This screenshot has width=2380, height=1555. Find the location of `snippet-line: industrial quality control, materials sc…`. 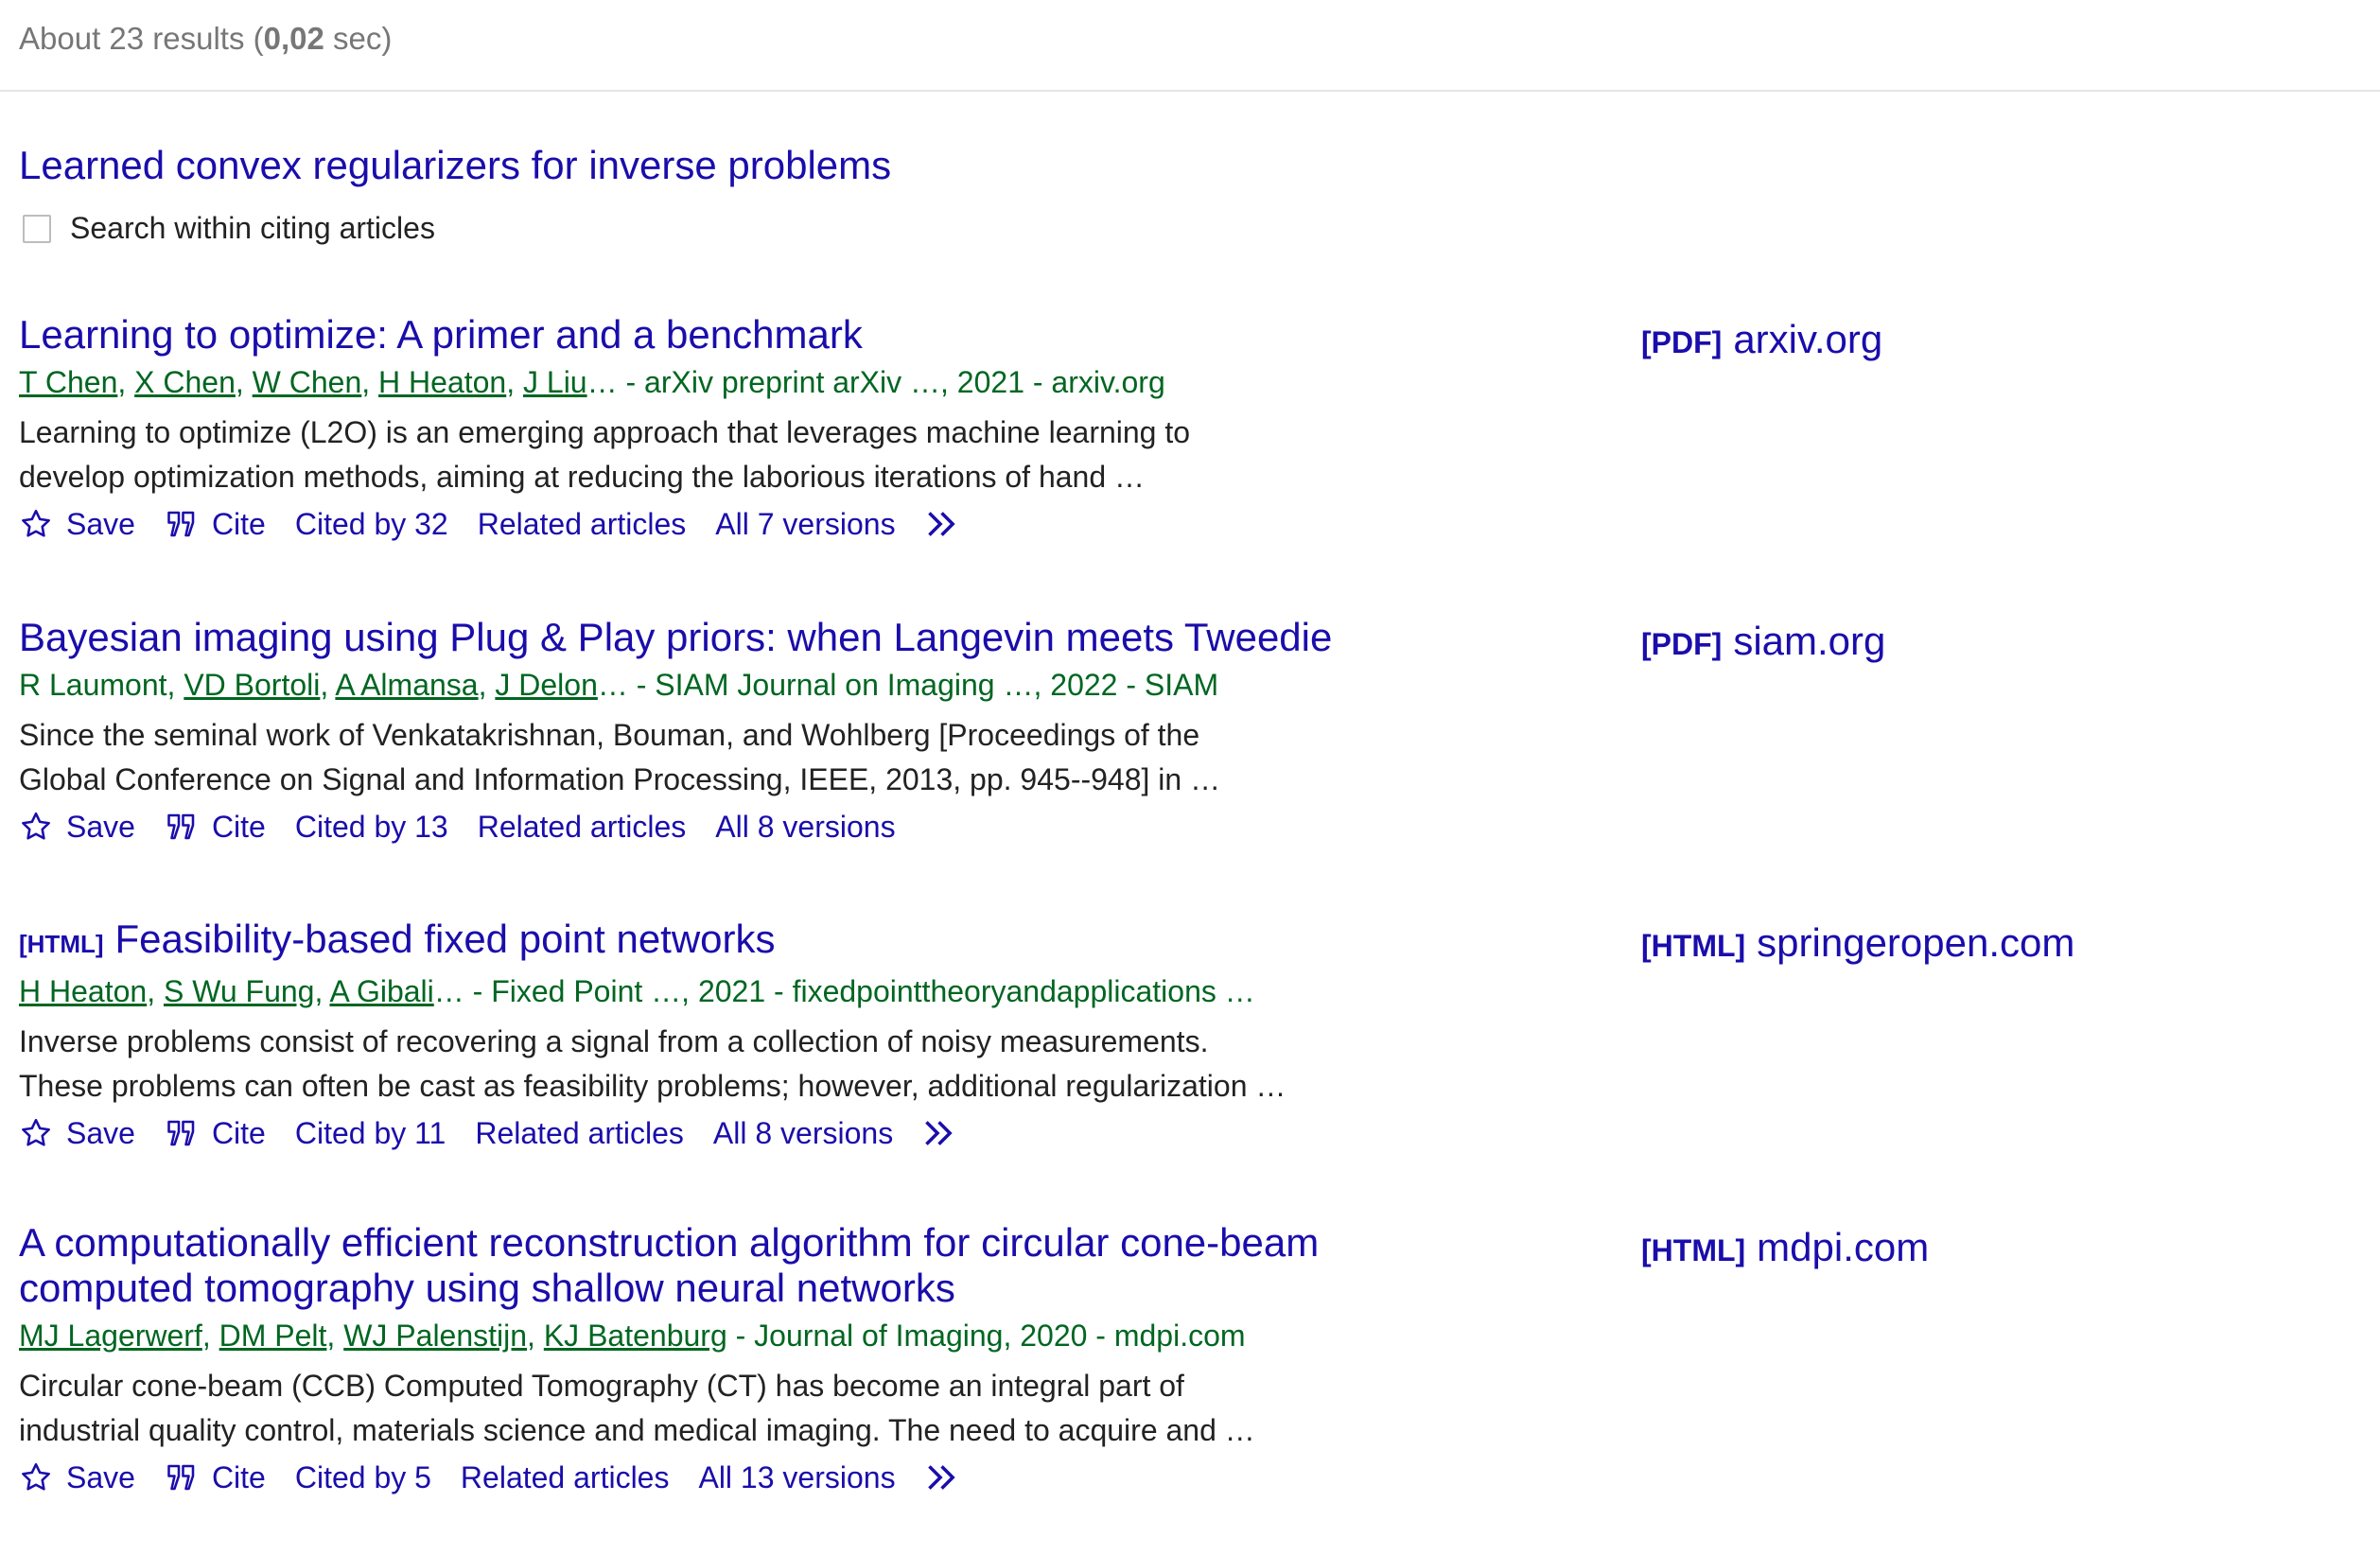

snippet-line: industrial quality control, materials sc… is located at coordinates (637, 1430).